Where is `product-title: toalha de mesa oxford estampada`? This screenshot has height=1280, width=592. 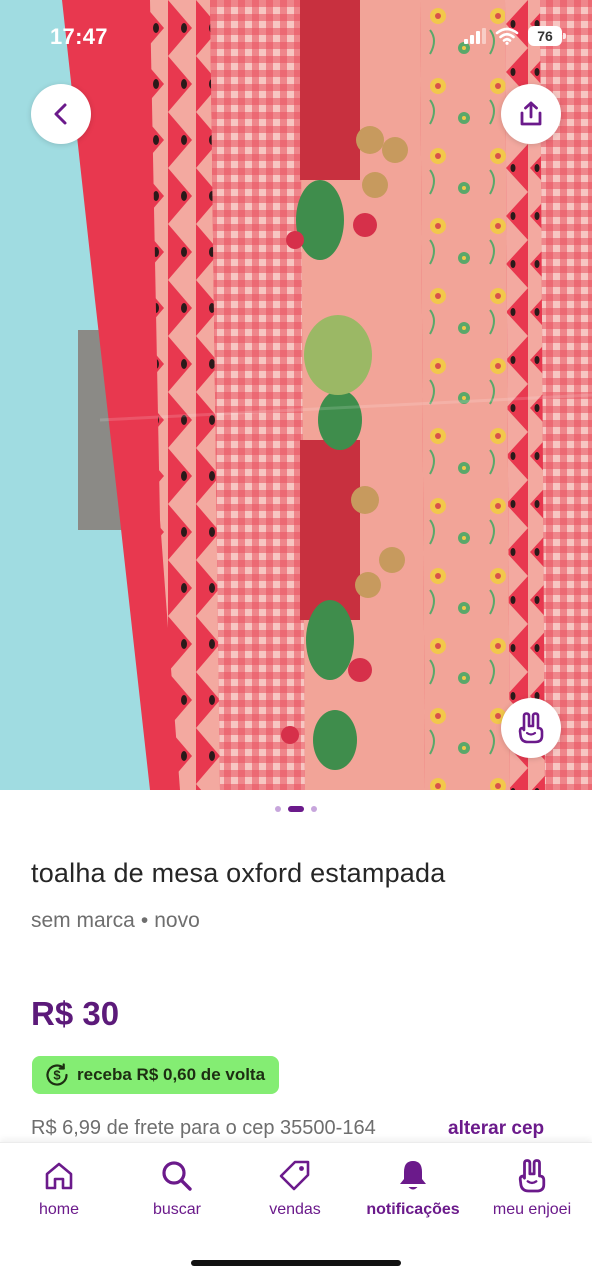 product-title: toalha de mesa oxford estampada is located at coordinates (238, 873).